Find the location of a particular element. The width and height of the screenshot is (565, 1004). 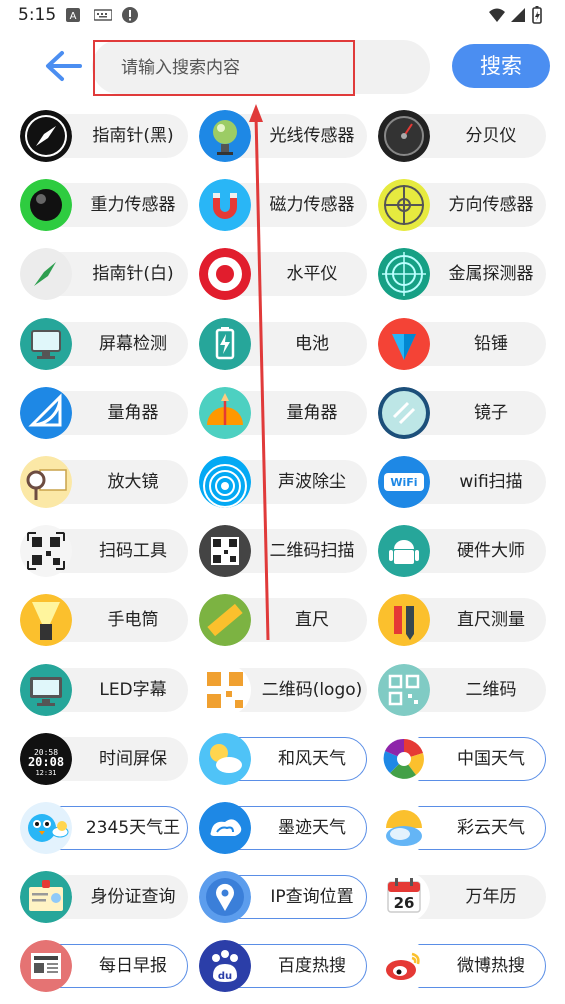

tool-item-26: 二维码 is located at coordinates (463, 689).